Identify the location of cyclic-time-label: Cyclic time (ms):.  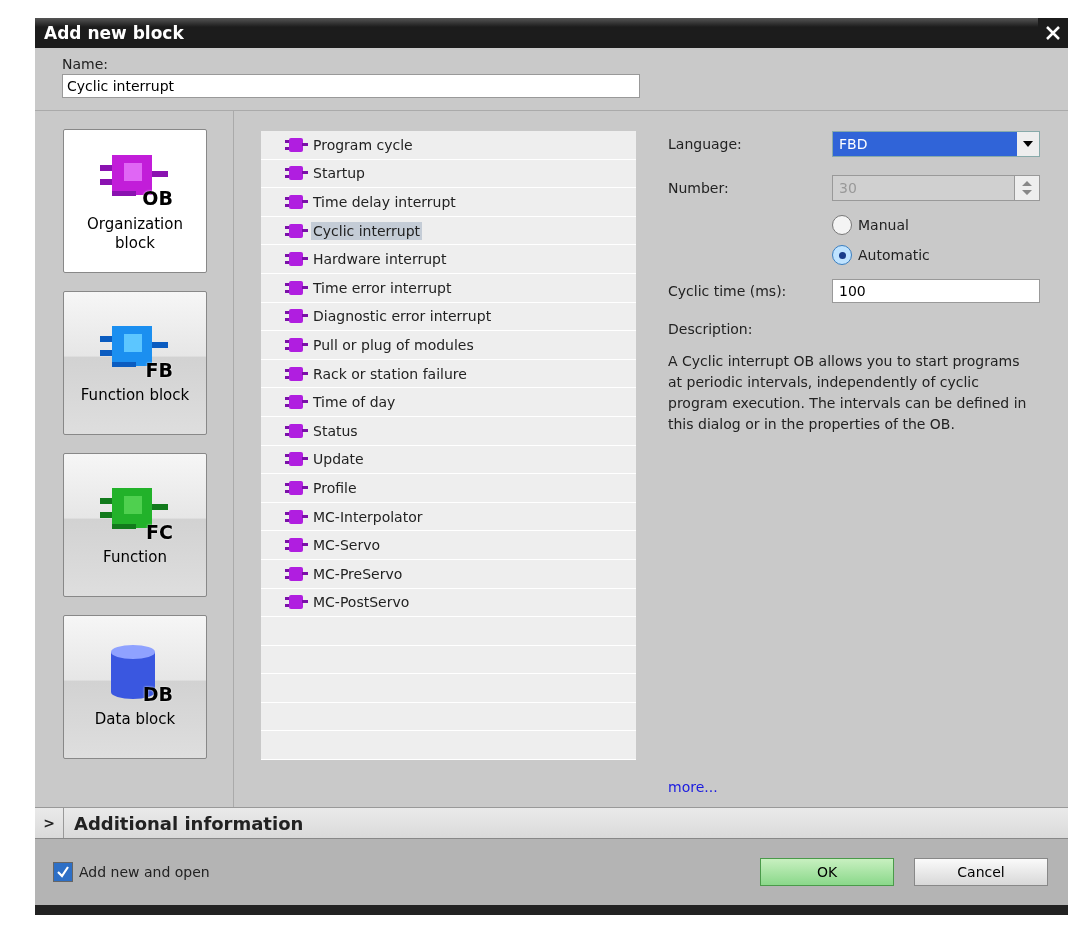
(728, 291).